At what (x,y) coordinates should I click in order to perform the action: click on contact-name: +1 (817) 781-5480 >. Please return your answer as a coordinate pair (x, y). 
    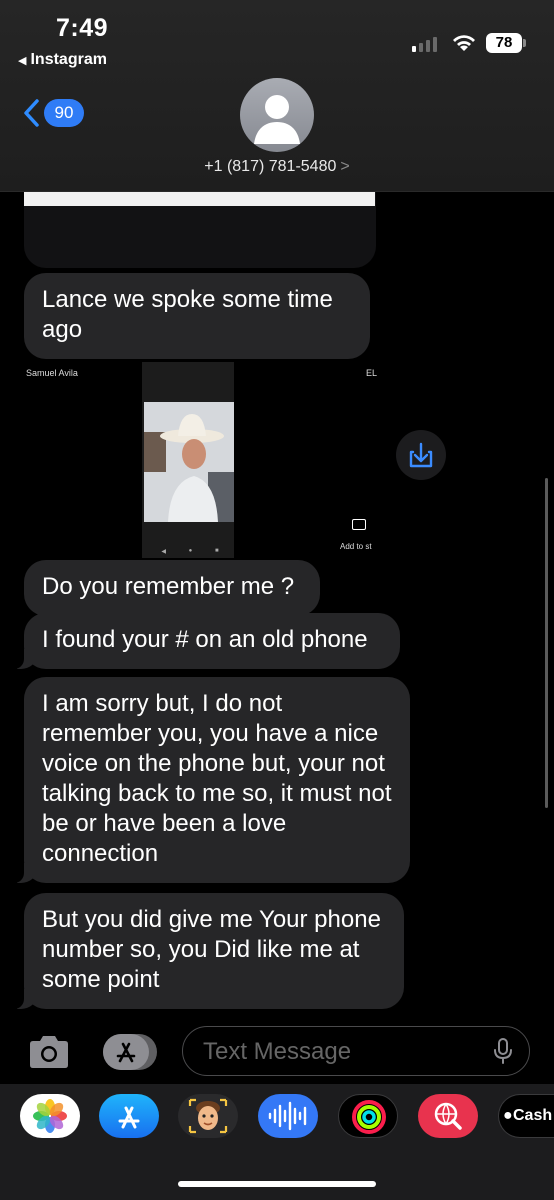
    Looking at the image, I should click on (277, 167).